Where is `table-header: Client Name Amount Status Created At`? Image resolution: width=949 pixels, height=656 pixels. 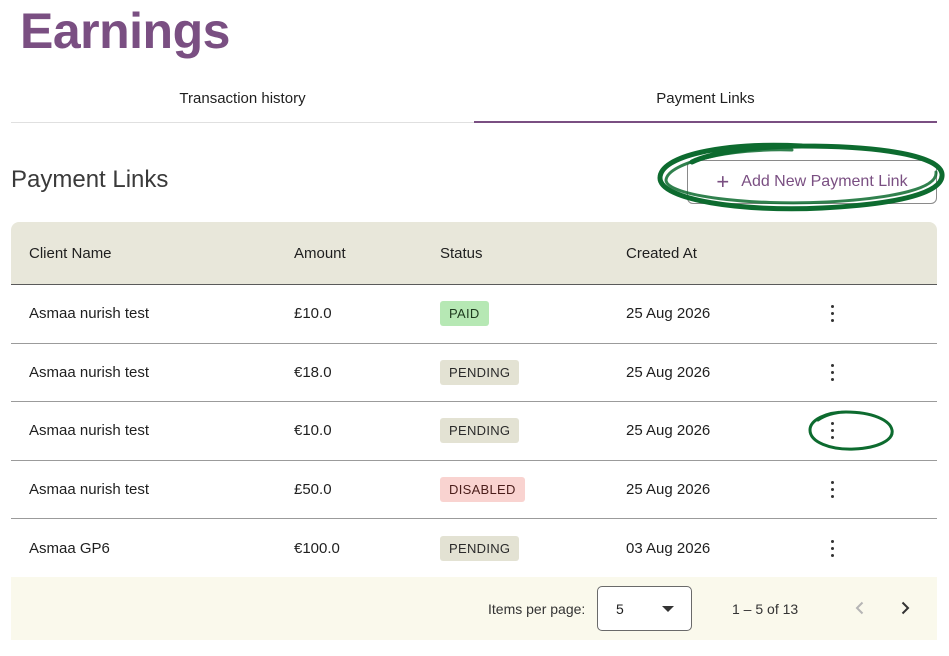 table-header: Client Name Amount Status Created At is located at coordinates (474, 253).